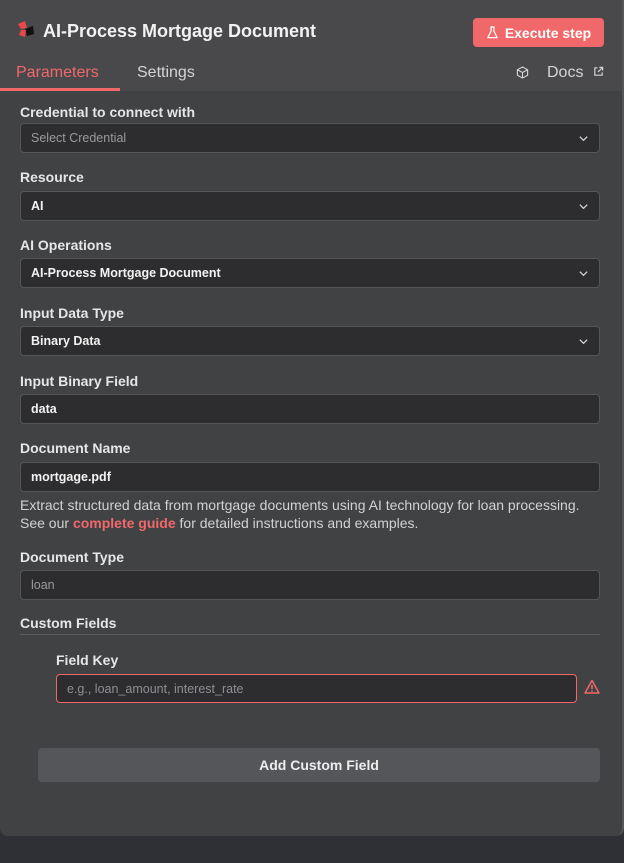  Describe the element at coordinates (598, 71) in the screenshot. I see `external-link-icon` at that location.